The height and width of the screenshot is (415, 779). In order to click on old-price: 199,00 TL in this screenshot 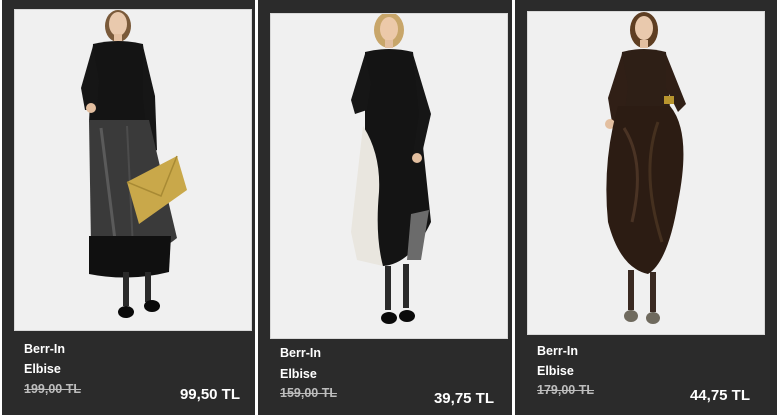, I will do `click(52, 389)`.